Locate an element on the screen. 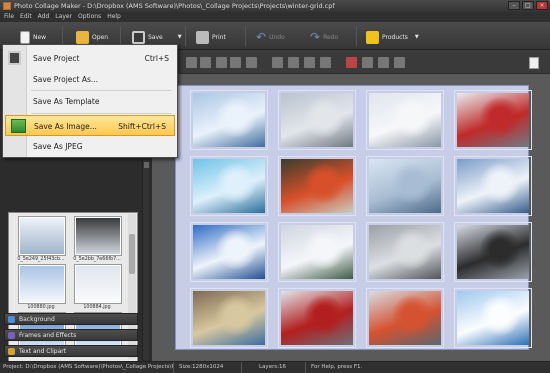 The image size is (550, 373). copy-icon is located at coordinates (191, 62).